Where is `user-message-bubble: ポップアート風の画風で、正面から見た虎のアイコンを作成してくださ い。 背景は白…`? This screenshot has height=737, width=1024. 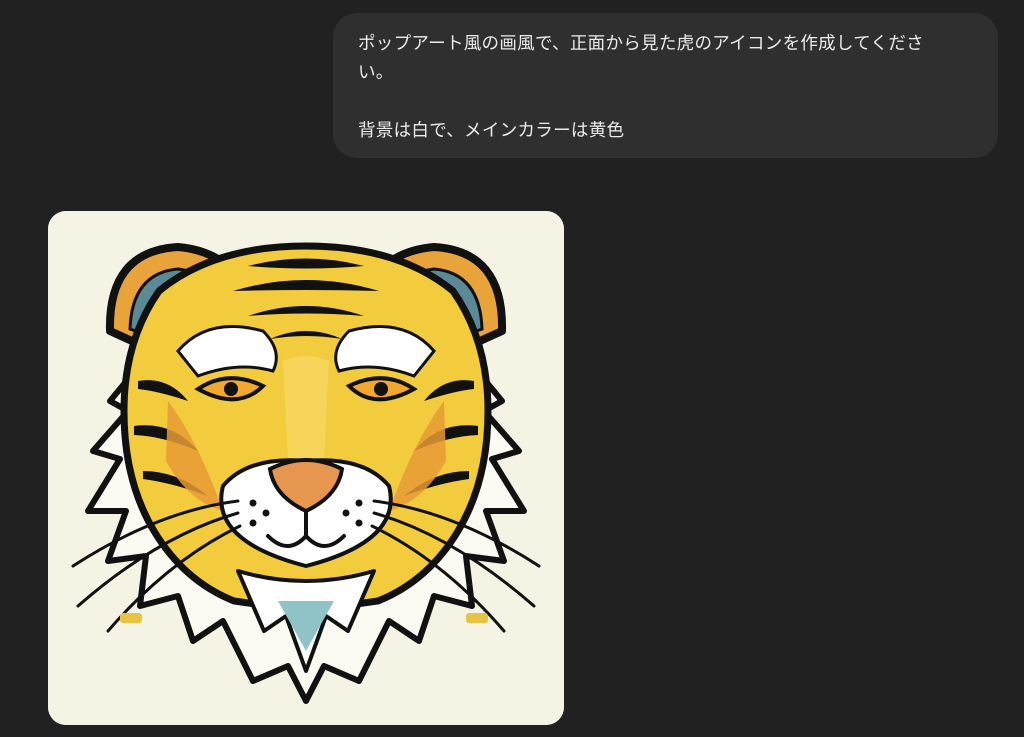 user-message-bubble: ポップアート風の画風で、正面から見た虎のアイコンを作成してくださ い。 背景は白… is located at coordinates (665, 85).